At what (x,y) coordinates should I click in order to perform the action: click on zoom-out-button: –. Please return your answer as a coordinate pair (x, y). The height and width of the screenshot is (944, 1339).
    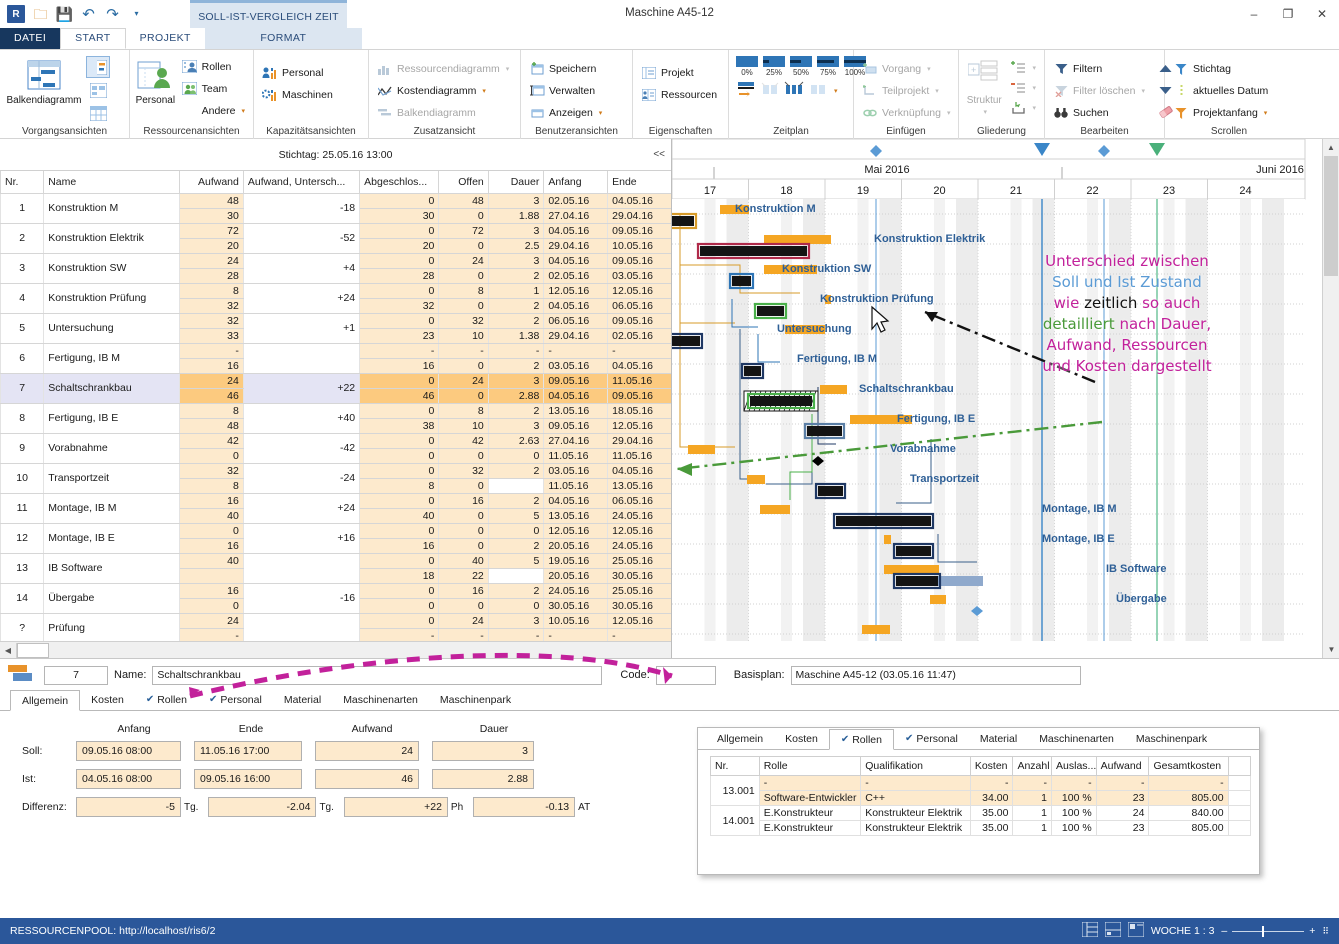
    Looking at the image, I should click on (1224, 931).